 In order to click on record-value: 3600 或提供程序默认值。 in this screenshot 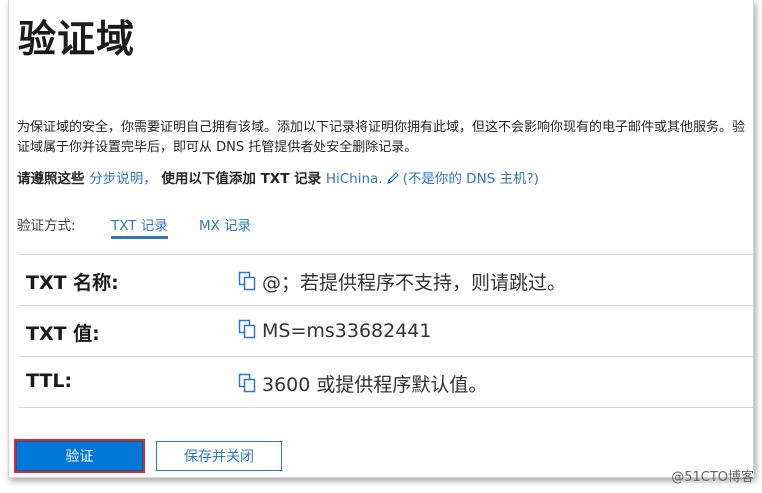, I will do `click(362, 383)`.